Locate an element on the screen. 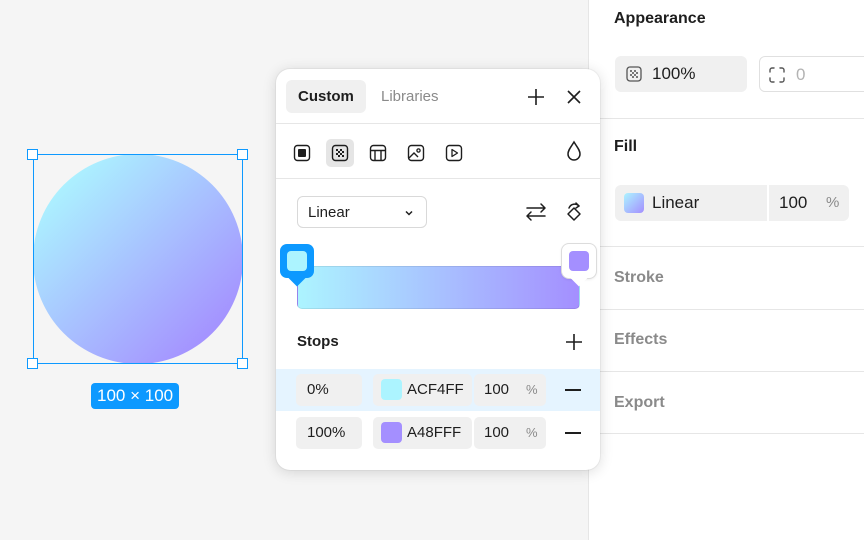  fill-opacity-value: 100 is located at coordinates (793, 203).